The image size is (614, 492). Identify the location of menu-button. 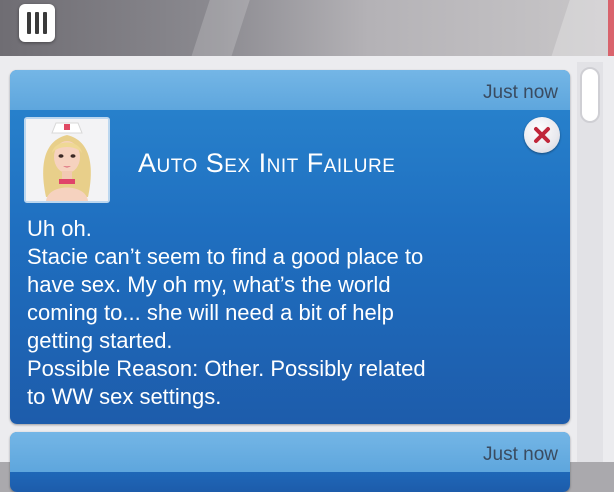
(37, 23).